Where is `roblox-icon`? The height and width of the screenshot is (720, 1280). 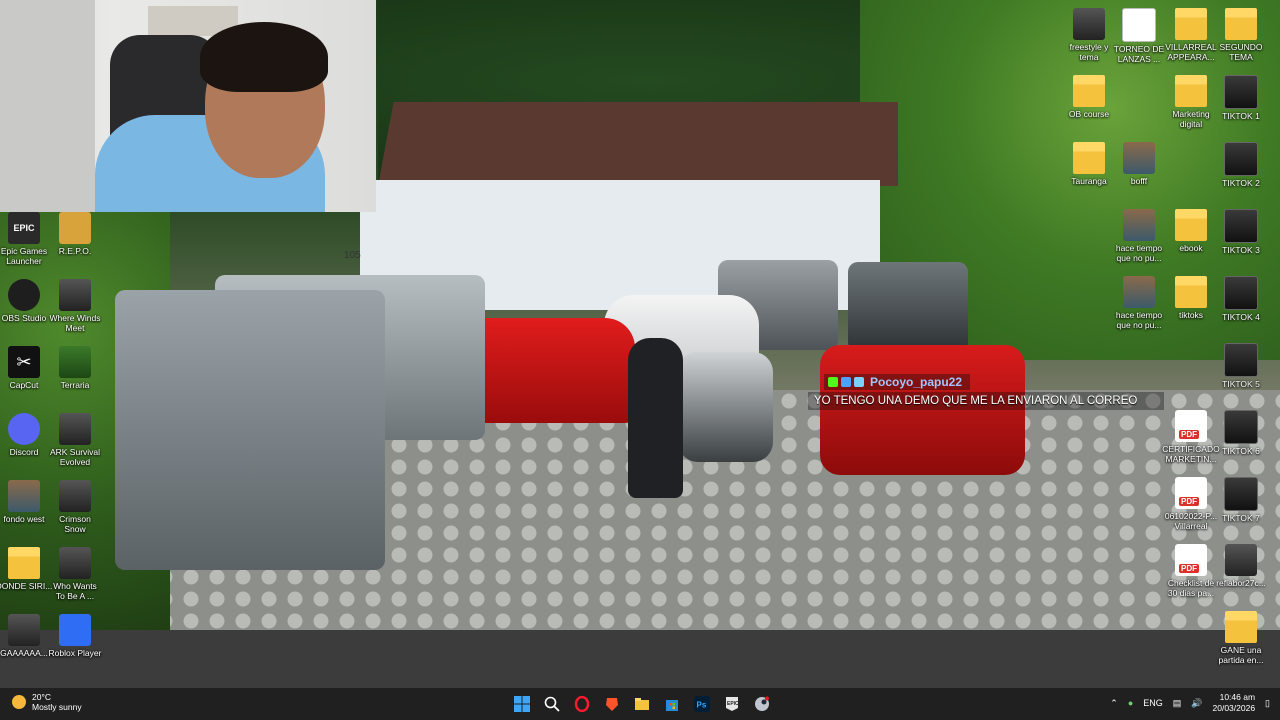
roblox-icon is located at coordinates (75, 630).